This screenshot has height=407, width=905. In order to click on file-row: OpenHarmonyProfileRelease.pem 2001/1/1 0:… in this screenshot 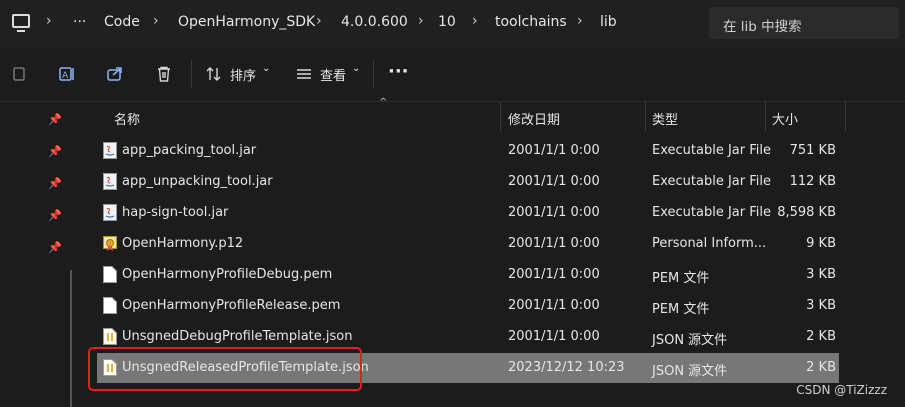, I will do `click(468, 306)`.